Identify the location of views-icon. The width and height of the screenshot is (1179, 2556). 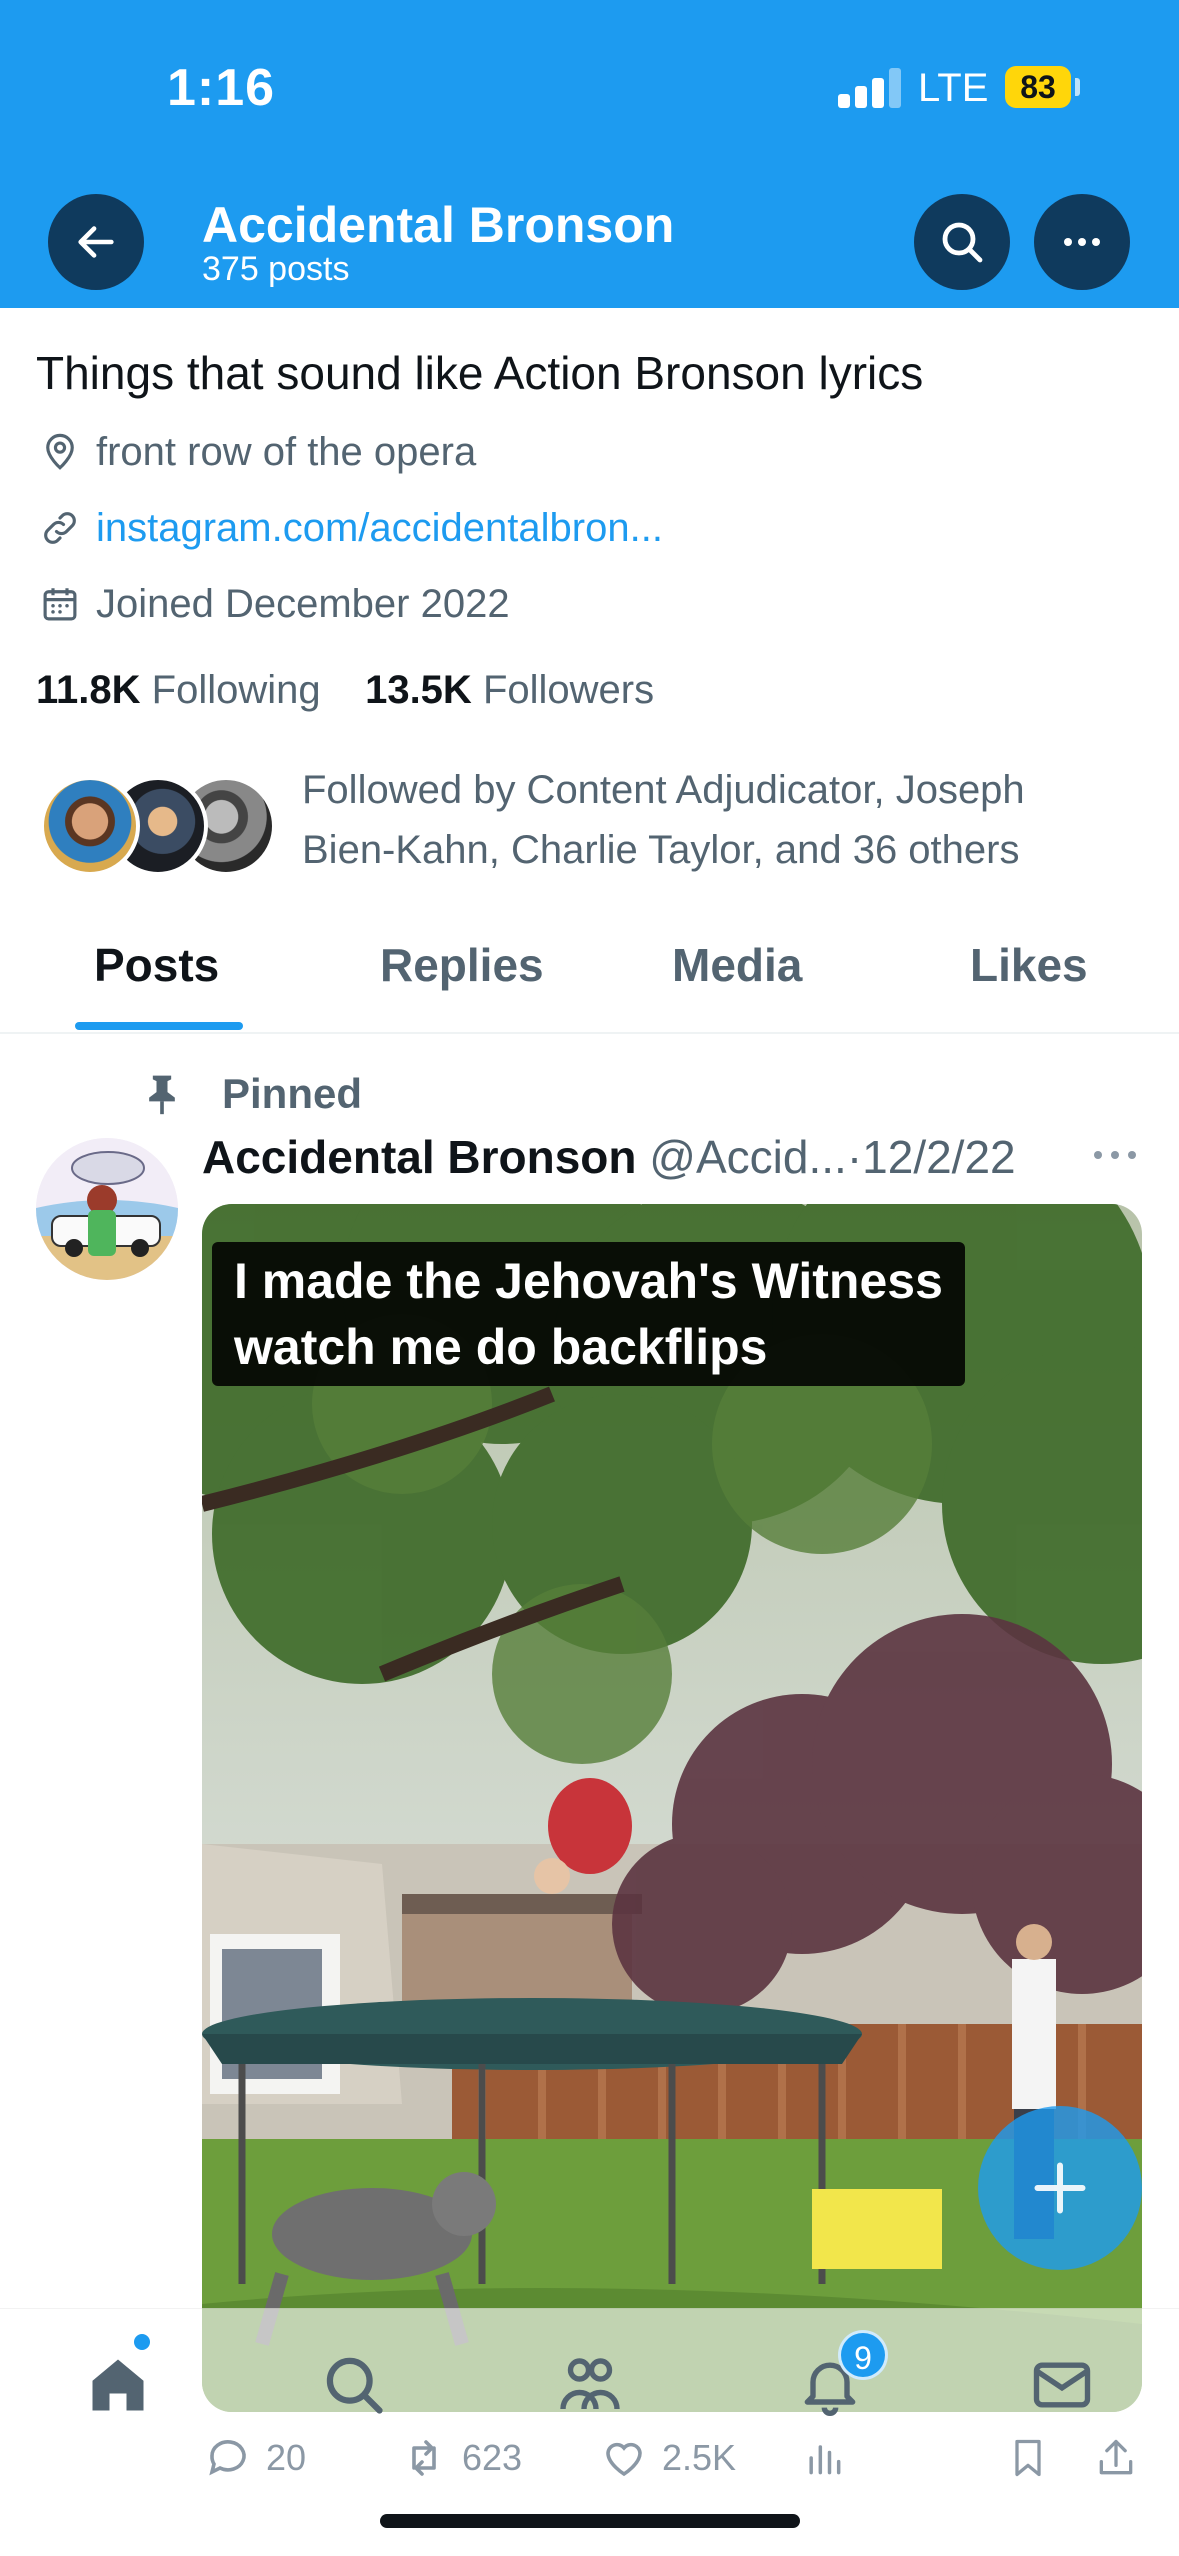
(824, 2458).